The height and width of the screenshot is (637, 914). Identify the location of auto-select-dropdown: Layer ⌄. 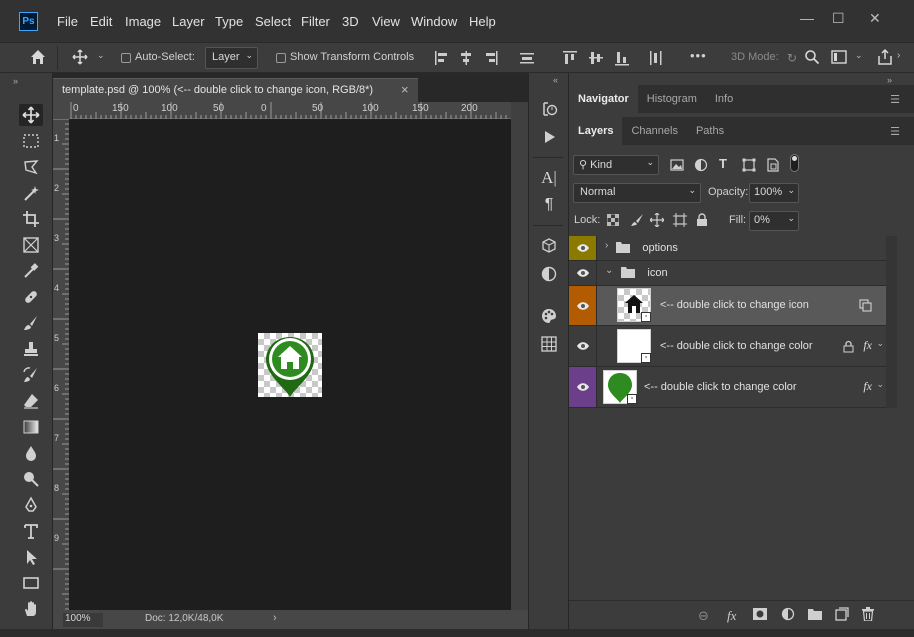
(231, 58).